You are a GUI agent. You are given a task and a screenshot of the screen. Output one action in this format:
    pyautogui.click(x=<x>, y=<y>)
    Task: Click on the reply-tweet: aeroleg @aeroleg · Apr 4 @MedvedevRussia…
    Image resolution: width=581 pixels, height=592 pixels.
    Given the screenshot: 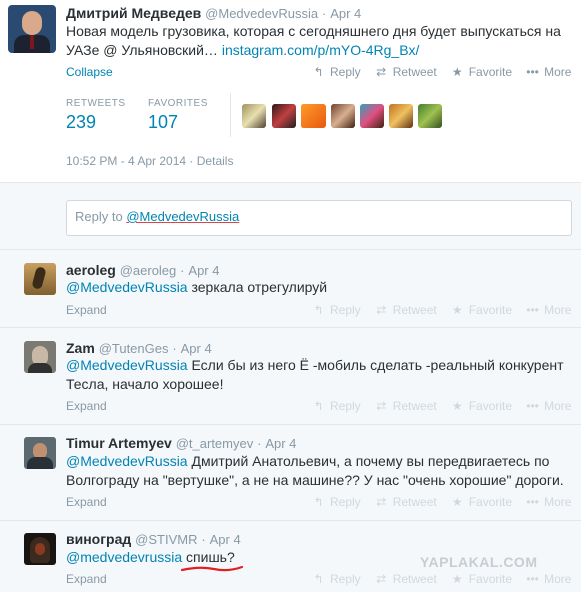 What is the action you would take?
    pyautogui.click(x=290, y=289)
    